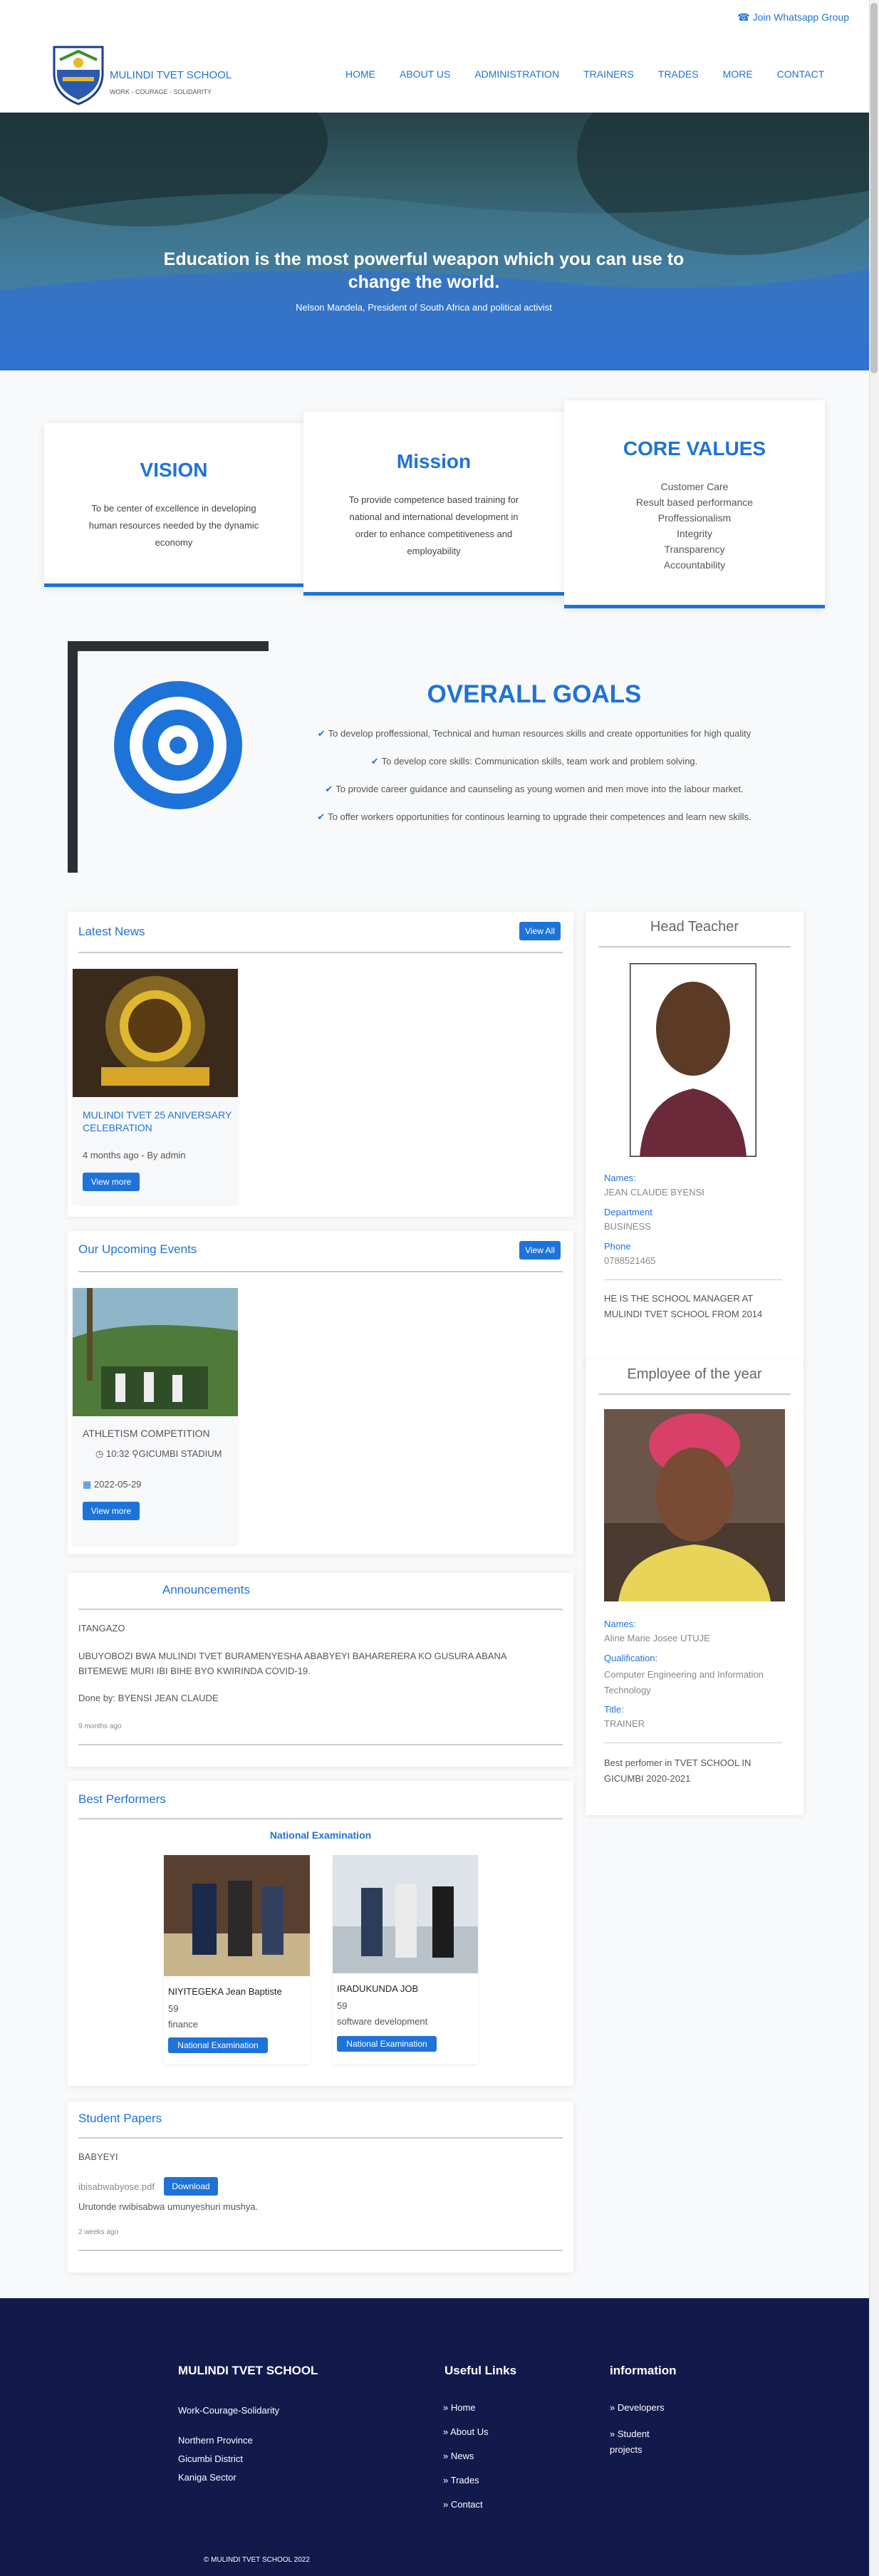 This screenshot has width=879, height=2576. Describe the element at coordinates (111, 1182) in the screenshot. I see `news-view-more-button: View more` at that location.